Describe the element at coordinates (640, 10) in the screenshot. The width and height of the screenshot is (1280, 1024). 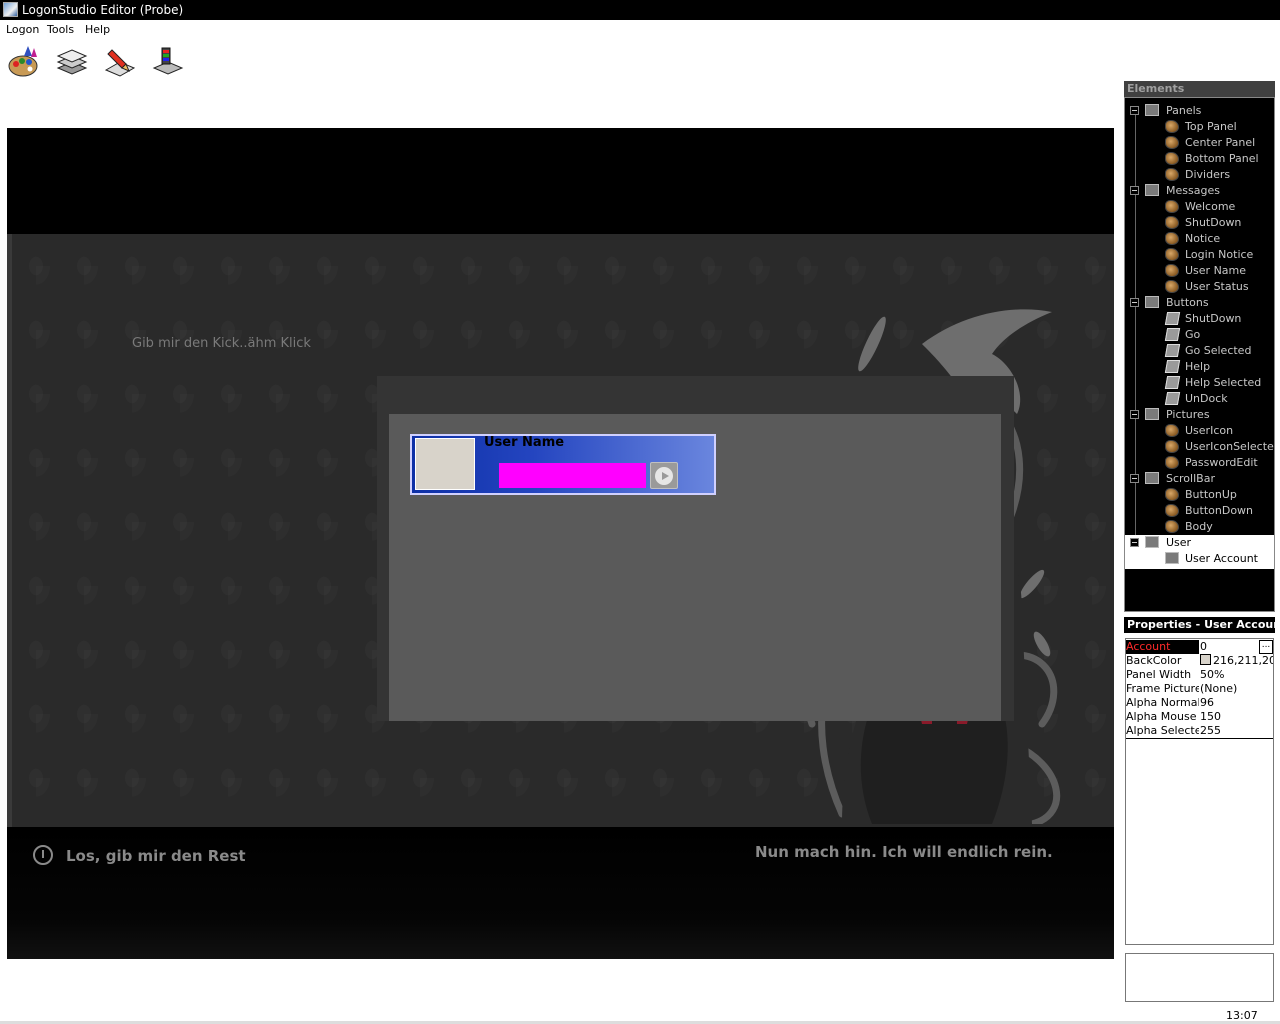
I see `title-bar: LogonStudio Editor (Probe)` at that location.